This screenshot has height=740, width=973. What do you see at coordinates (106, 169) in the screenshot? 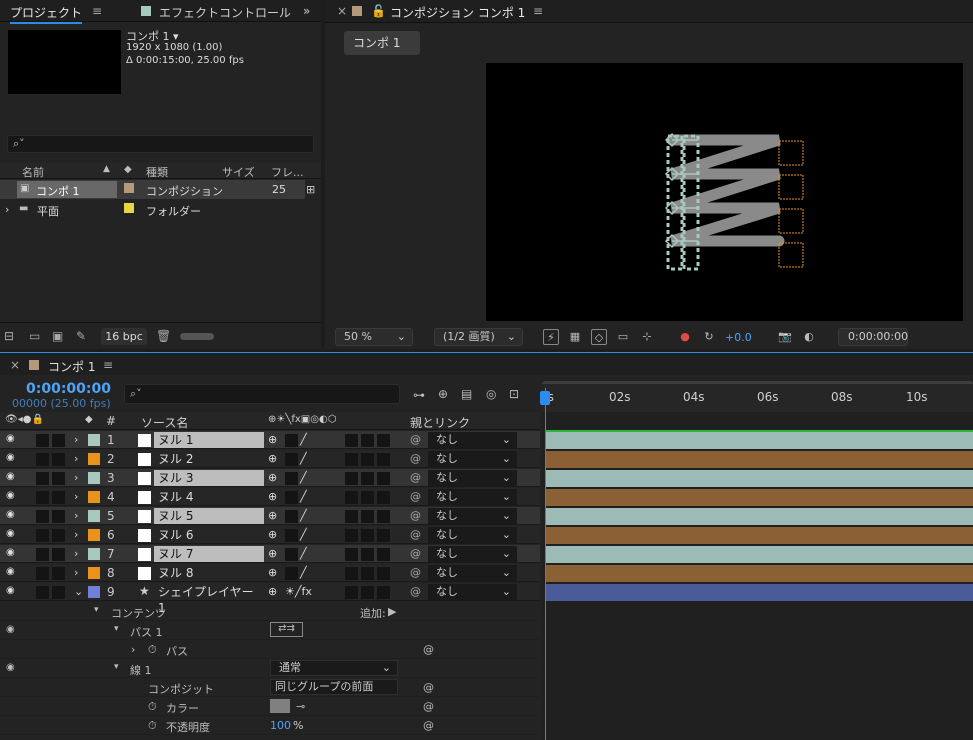
I see `sort-up-icon: ▲` at bounding box center [106, 169].